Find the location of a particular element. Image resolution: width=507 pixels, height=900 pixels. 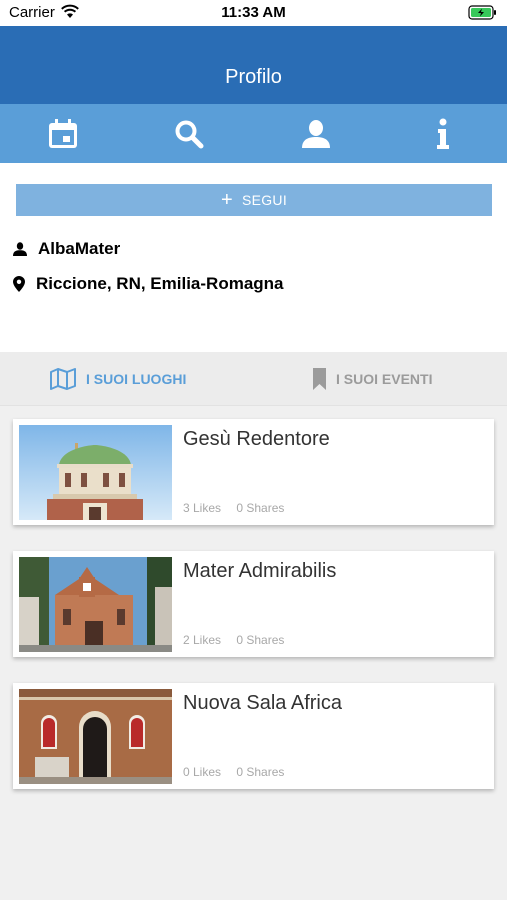

tab-info is located at coordinates (443, 133).